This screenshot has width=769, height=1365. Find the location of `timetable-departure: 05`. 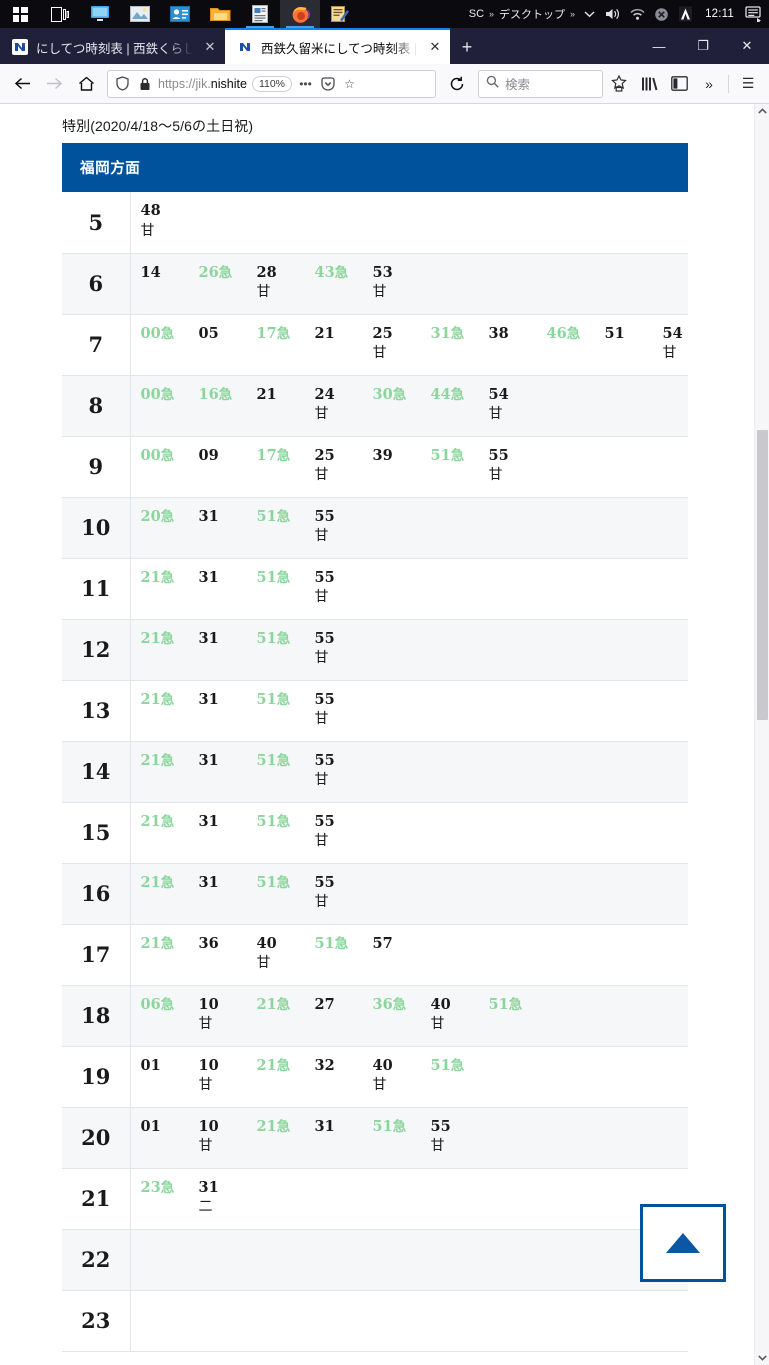

timetable-departure: 05 is located at coordinates (228, 343).